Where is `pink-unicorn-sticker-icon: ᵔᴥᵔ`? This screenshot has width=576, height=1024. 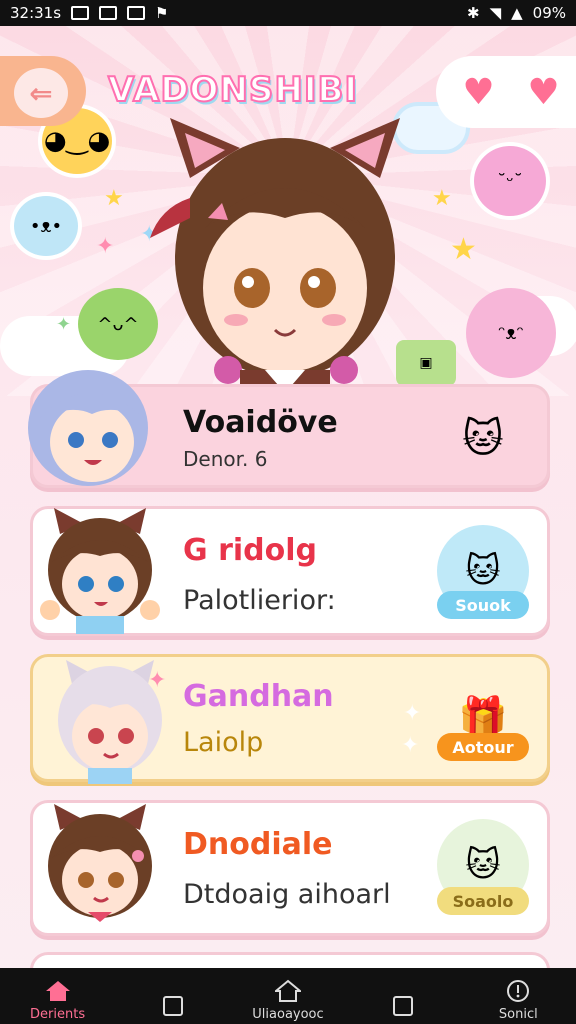
pink-unicorn-sticker-icon: ᵔᴥᵔ is located at coordinates (511, 333).